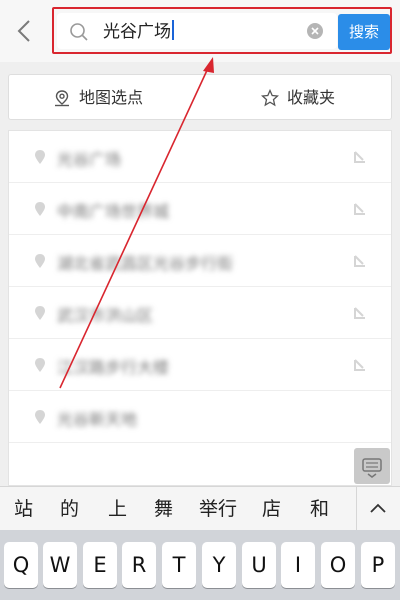 Image resolution: width=400 pixels, height=600 pixels. What do you see at coordinates (219, 565) in the screenshot?
I see `key-y: Y` at bounding box center [219, 565].